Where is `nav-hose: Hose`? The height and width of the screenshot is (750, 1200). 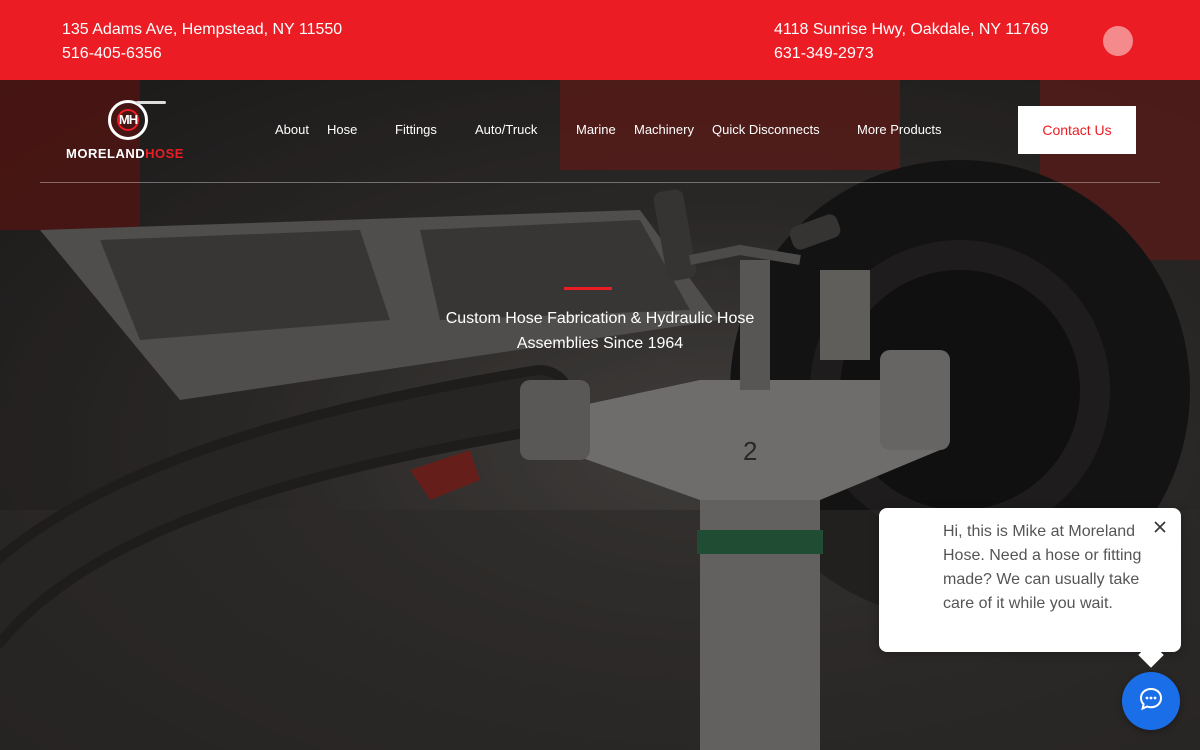
nav-hose: Hose is located at coordinates (342, 129).